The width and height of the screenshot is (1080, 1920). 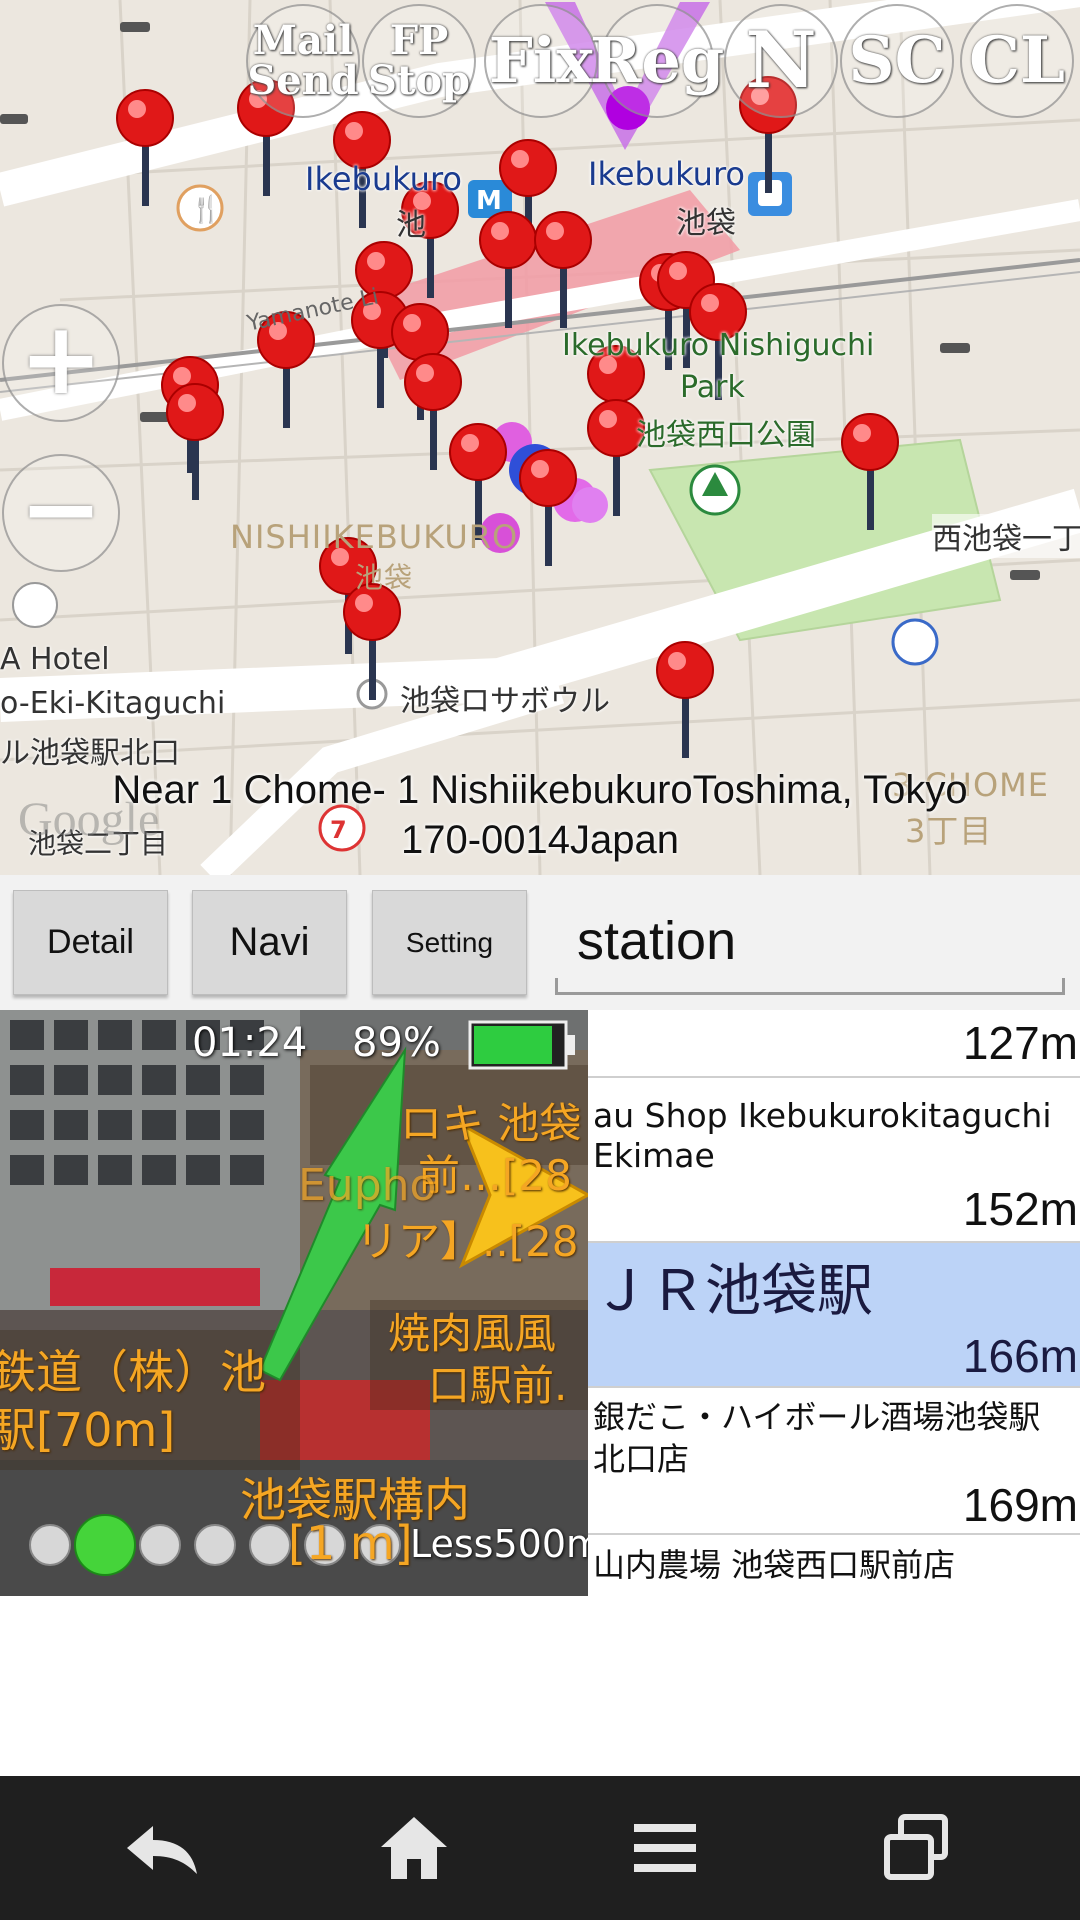 What do you see at coordinates (250, 1043) in the screenshot?
I see `camera-time: 01:24` at bounding box center [250, 1043].